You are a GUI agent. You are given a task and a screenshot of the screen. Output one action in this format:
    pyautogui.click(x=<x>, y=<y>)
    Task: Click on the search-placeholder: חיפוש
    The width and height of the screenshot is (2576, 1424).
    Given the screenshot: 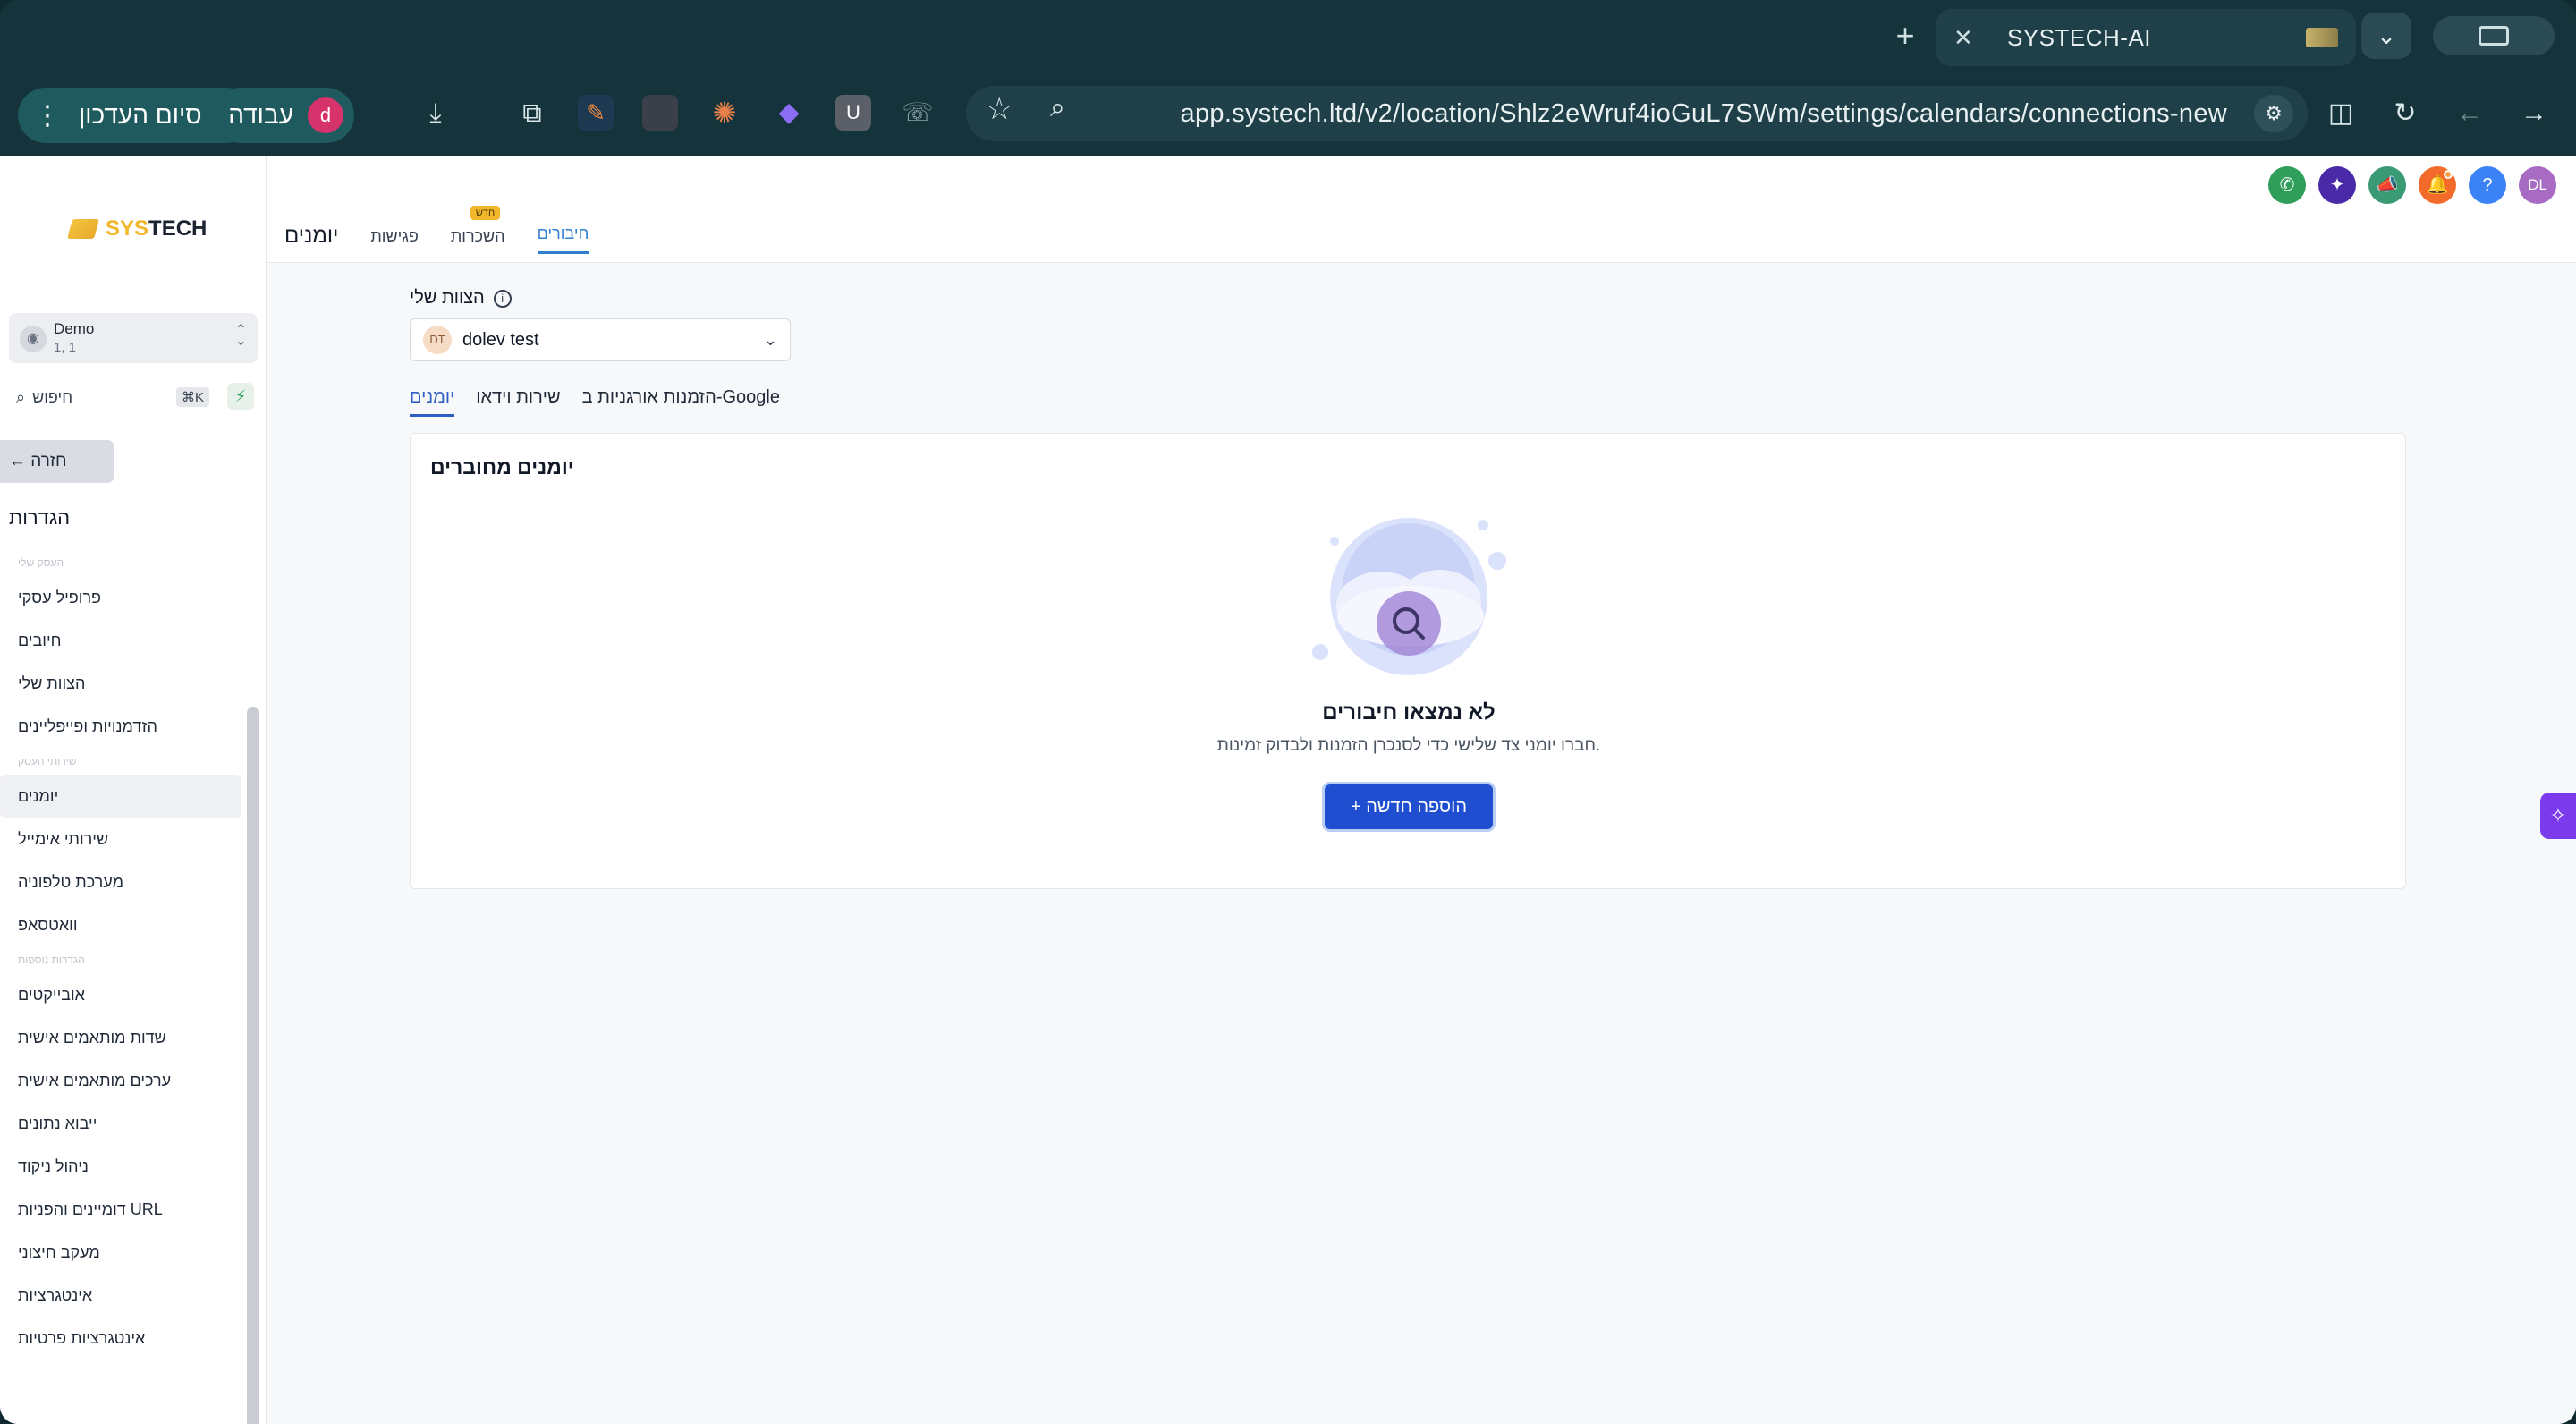 What is the action you would take?
    pyautogui.click(x=52, y=396)
    